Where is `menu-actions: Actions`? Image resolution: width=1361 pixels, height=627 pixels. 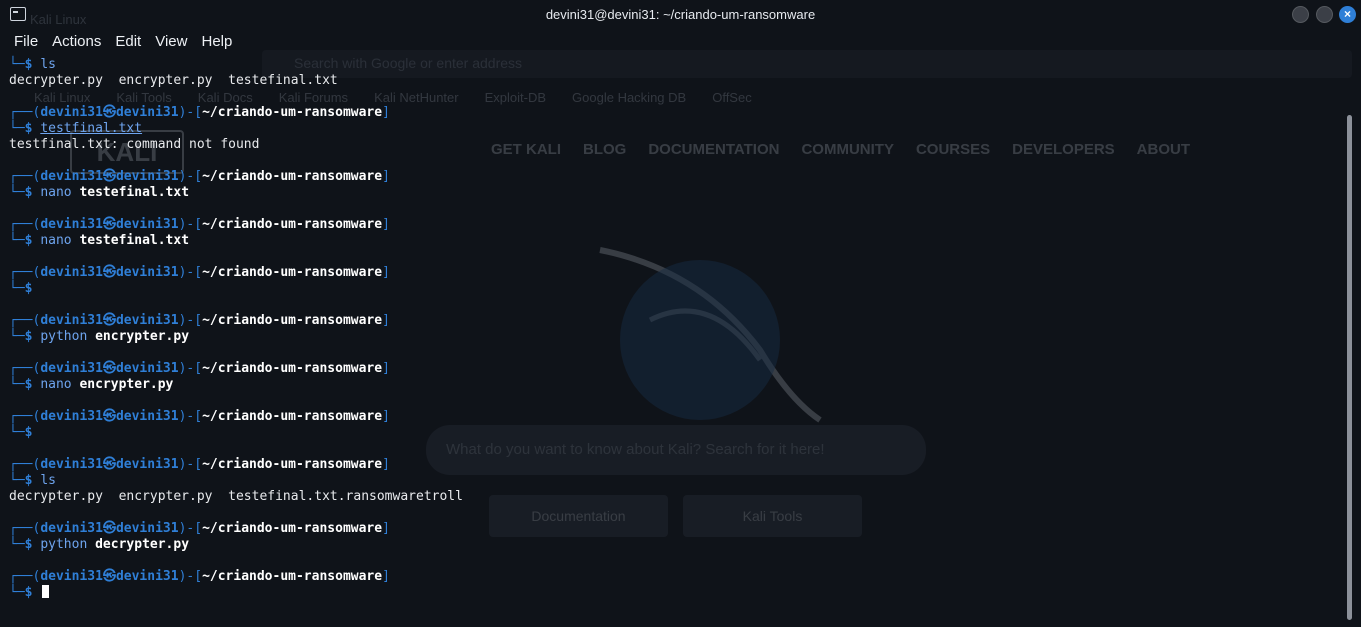
menu-actions: Actions is located at coordinates (76, 42).